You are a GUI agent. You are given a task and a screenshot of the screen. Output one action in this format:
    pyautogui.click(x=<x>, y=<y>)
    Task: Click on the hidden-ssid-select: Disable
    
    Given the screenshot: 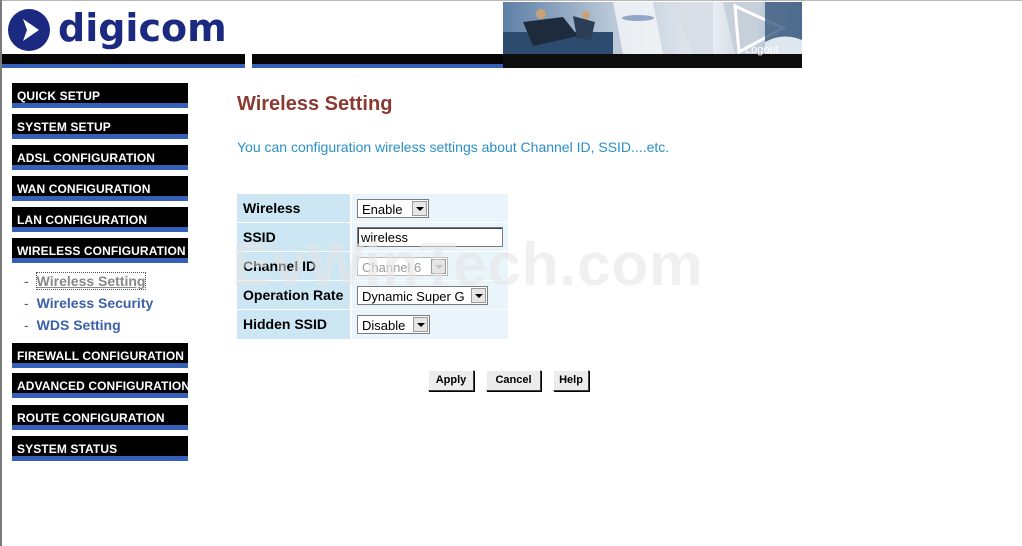 What is the action you would take?
    pyautogui.click(x=393, y=324)
    